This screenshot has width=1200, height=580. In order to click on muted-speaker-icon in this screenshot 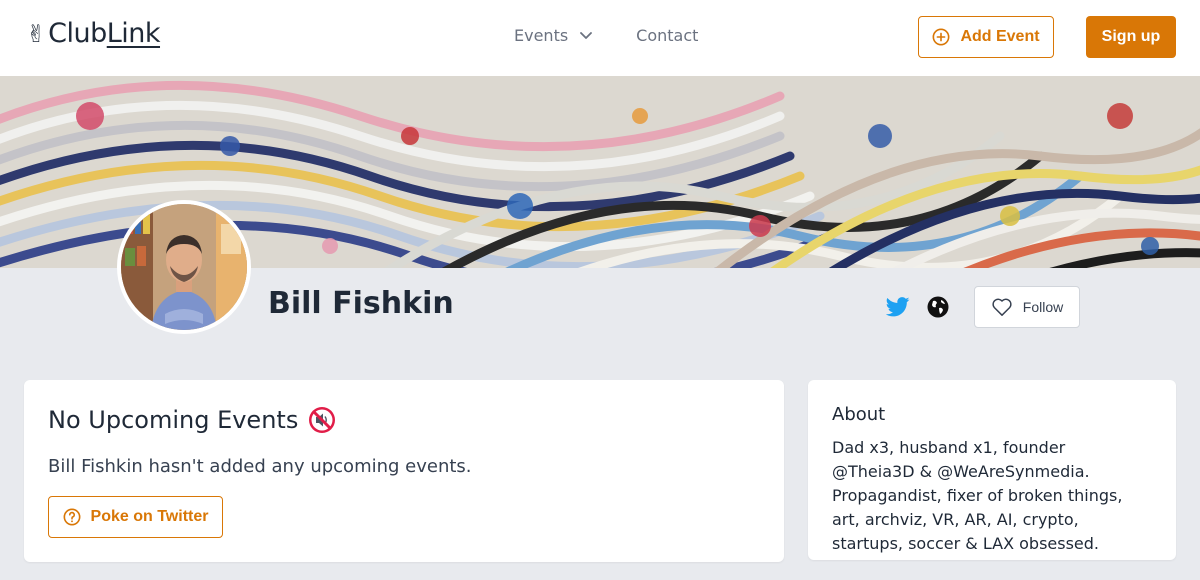, I will do `click(322, 420)`.